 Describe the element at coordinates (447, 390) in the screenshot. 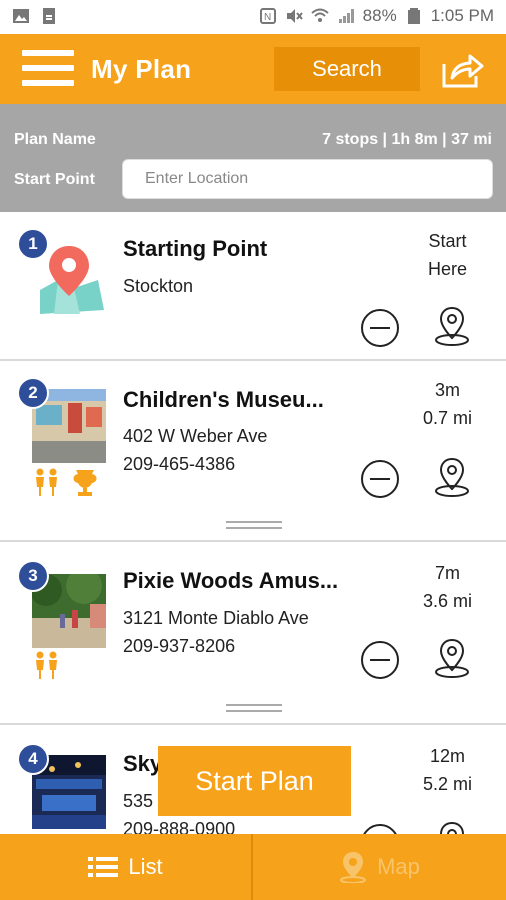

I see `stop-time: 3m` at that location.